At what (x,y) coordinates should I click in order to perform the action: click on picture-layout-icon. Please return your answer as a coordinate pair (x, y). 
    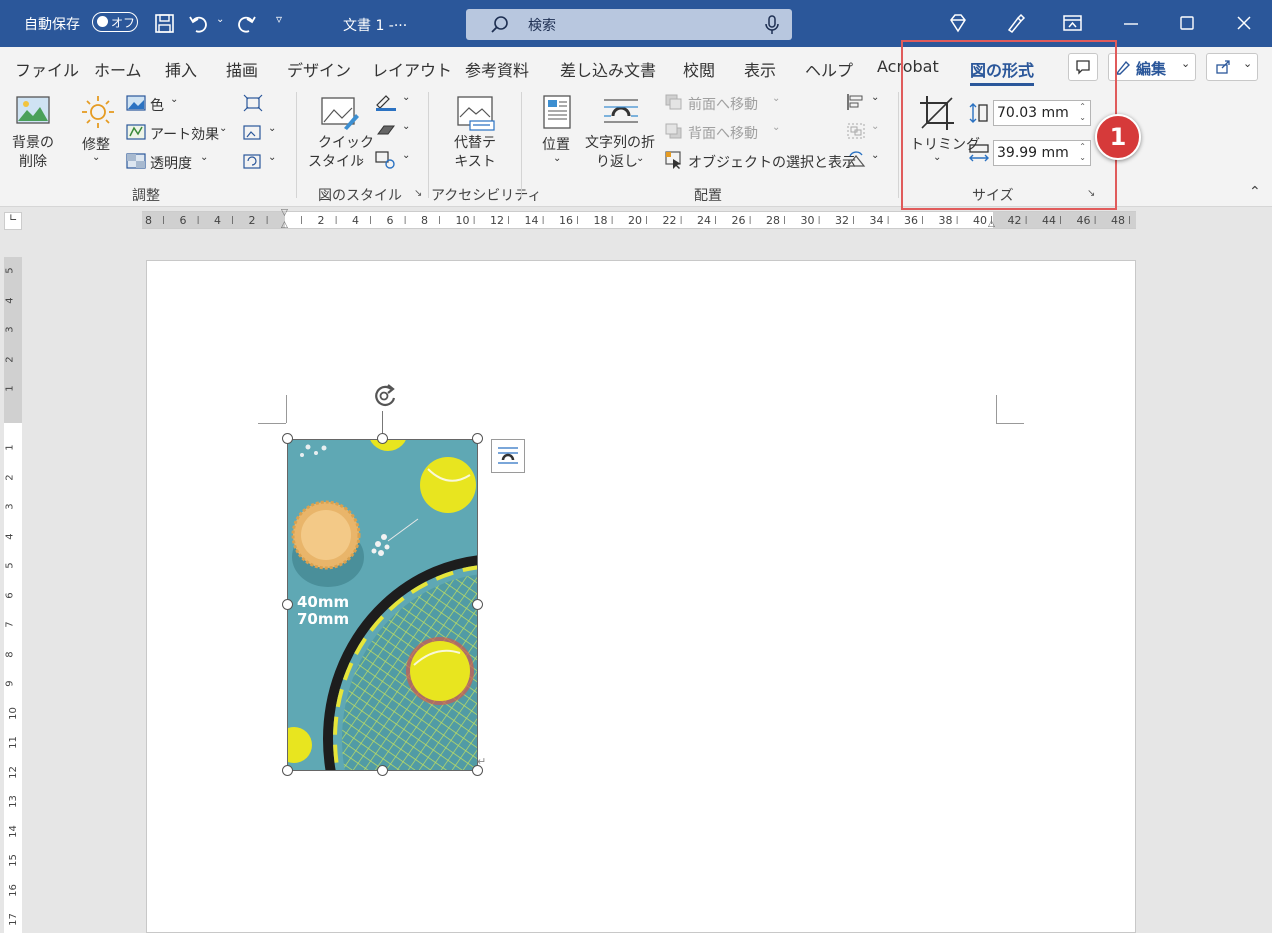
    Looking at the image, I should click on (386, 160).